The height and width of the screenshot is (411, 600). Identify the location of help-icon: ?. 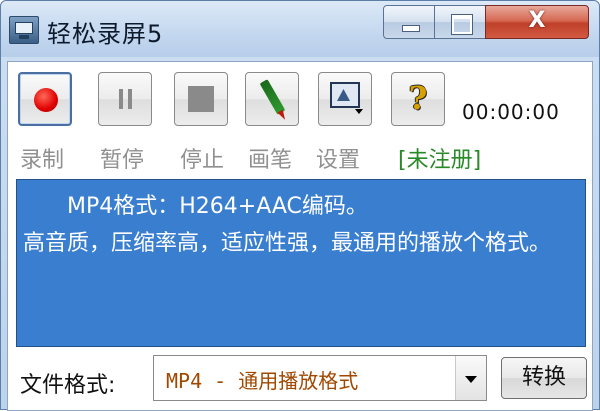
(418, 98).